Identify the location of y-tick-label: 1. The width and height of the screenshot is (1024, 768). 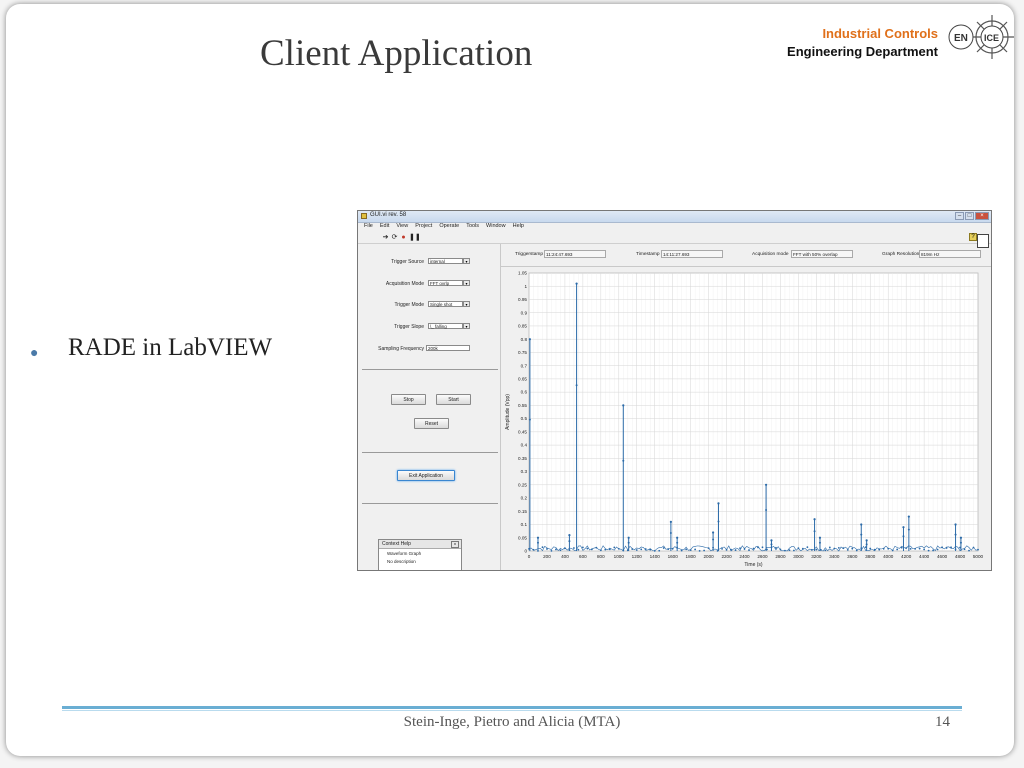
(525, 286).